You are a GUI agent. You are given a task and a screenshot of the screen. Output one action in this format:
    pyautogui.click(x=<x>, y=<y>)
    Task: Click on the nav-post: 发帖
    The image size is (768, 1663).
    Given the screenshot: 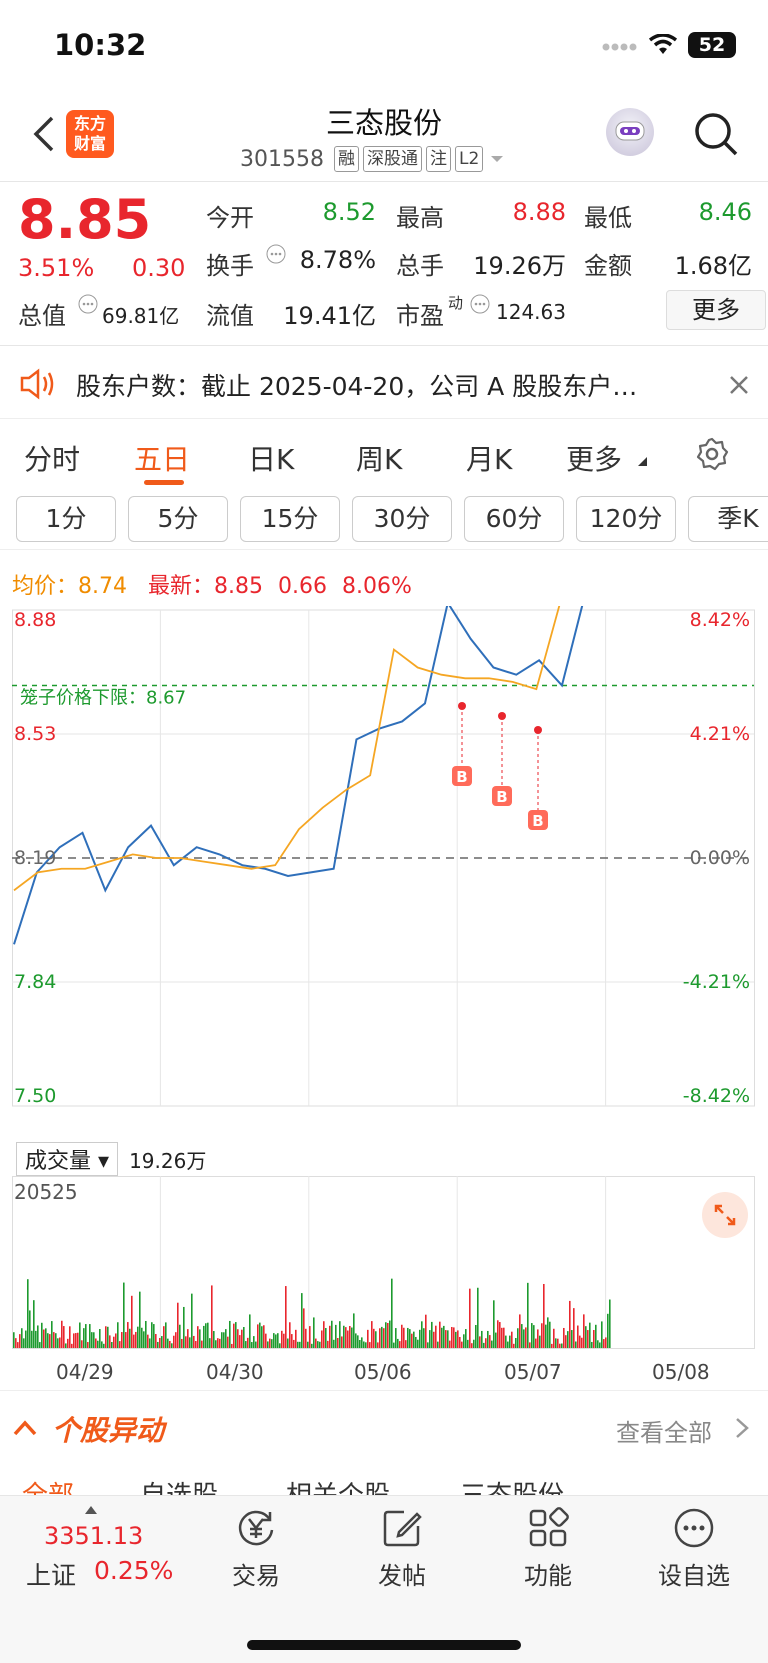 What is the action you would take?
    pyautogui.click(x=402, y=1548)
    